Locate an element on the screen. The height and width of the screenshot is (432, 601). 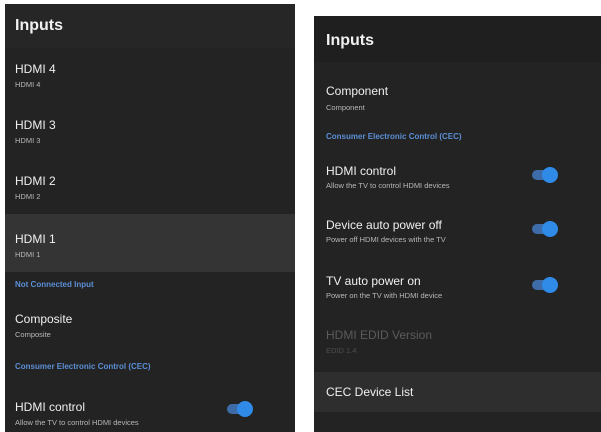
input-item-composite: Composite Composite is located at coordinates (150, 326).